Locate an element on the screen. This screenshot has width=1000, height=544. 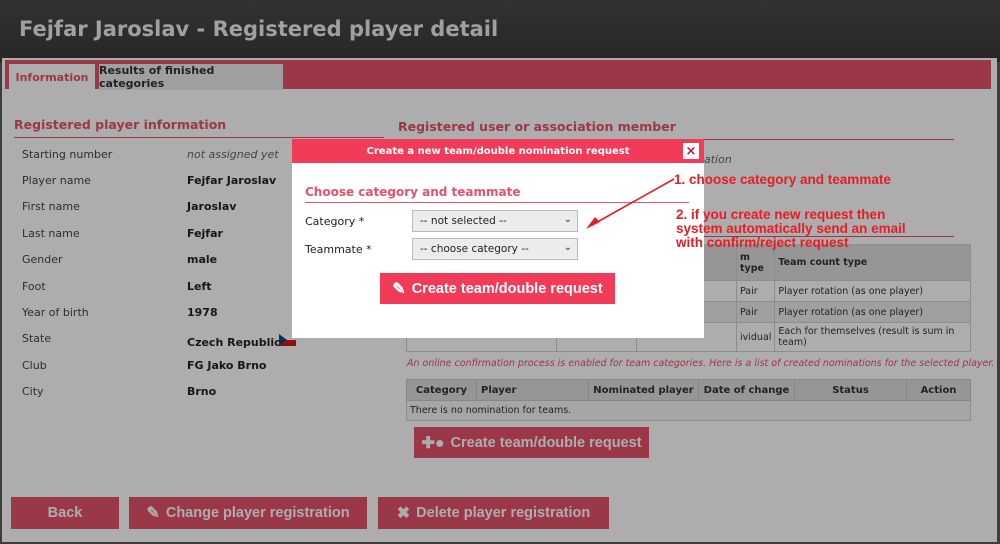
modal-create-request-button: ✎ Create team/double request is located at coordinates (497, 288).